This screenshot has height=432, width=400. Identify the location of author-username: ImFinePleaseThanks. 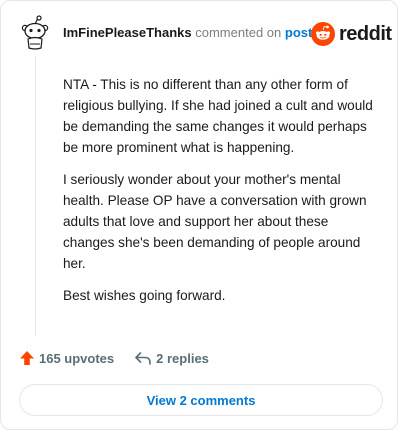
(127, 32).